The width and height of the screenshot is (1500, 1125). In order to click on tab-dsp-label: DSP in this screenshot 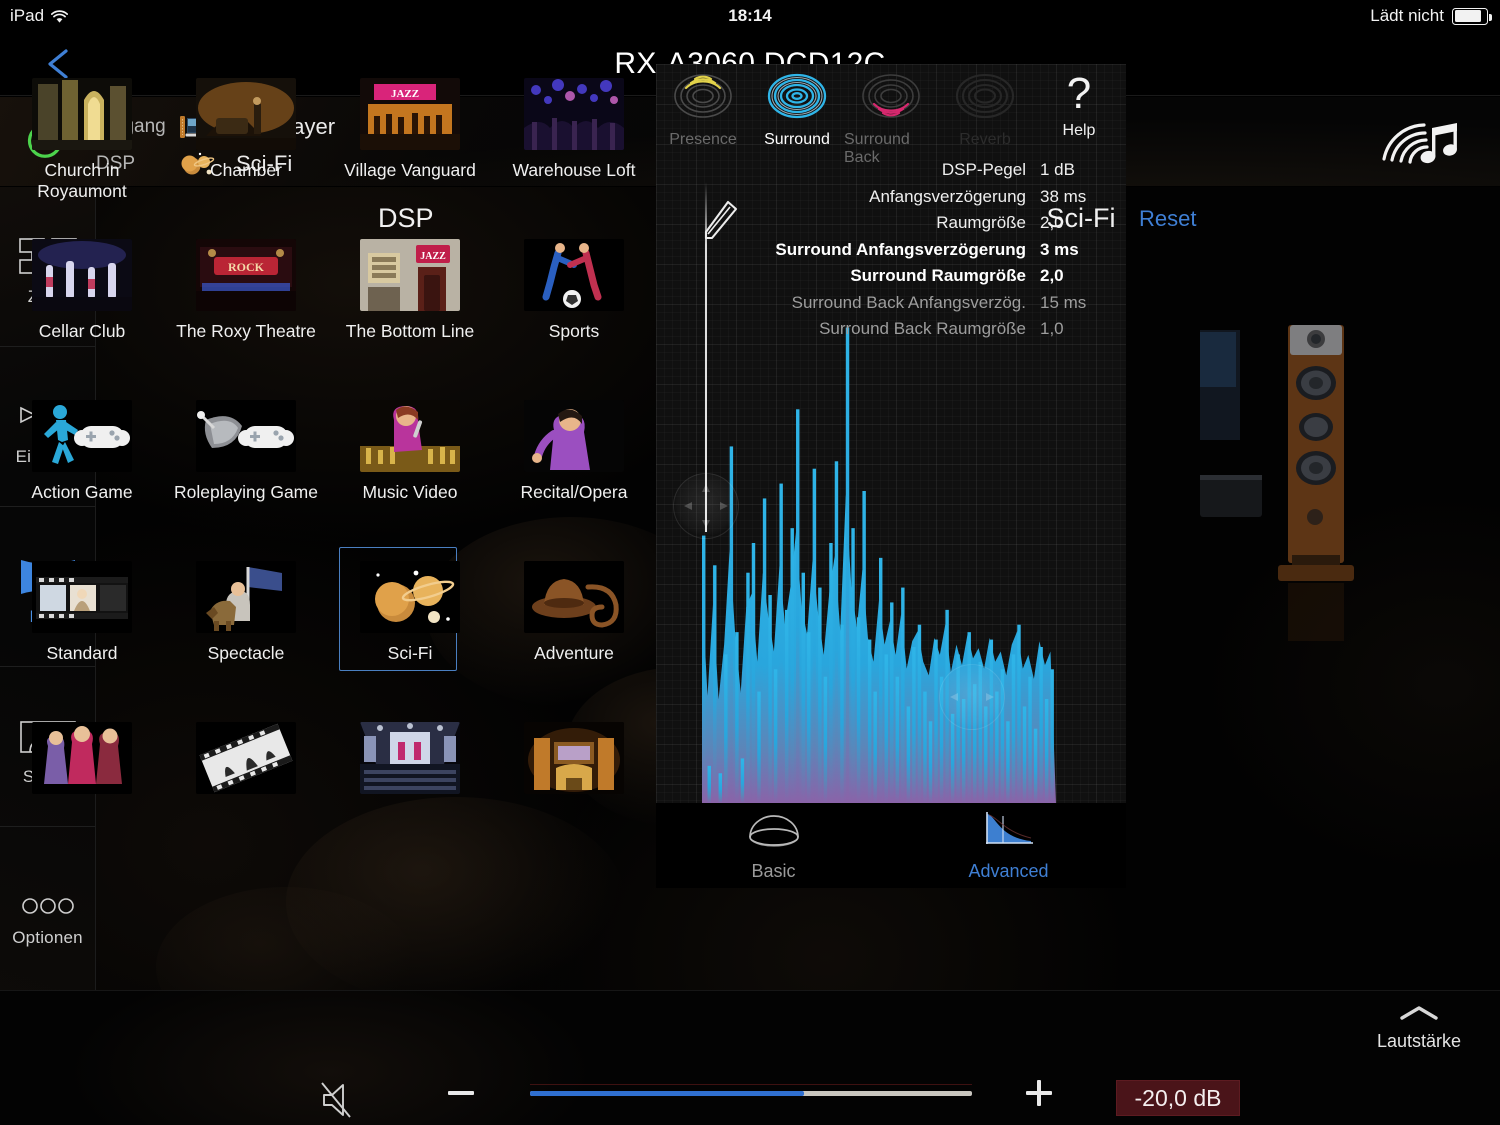, I will do `click(406, 218)`.